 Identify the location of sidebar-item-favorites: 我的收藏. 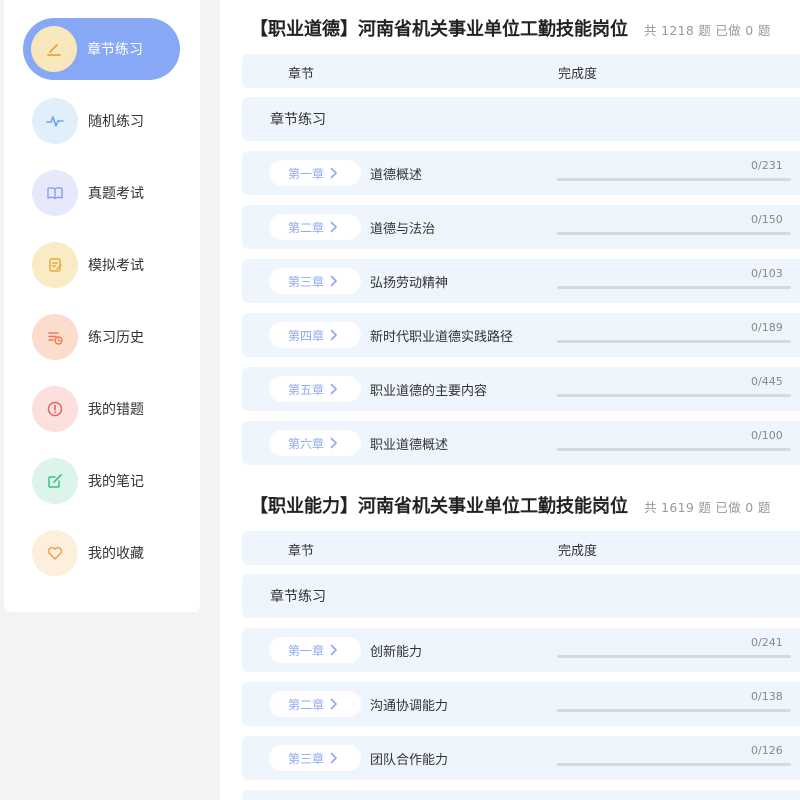
(102, 553).